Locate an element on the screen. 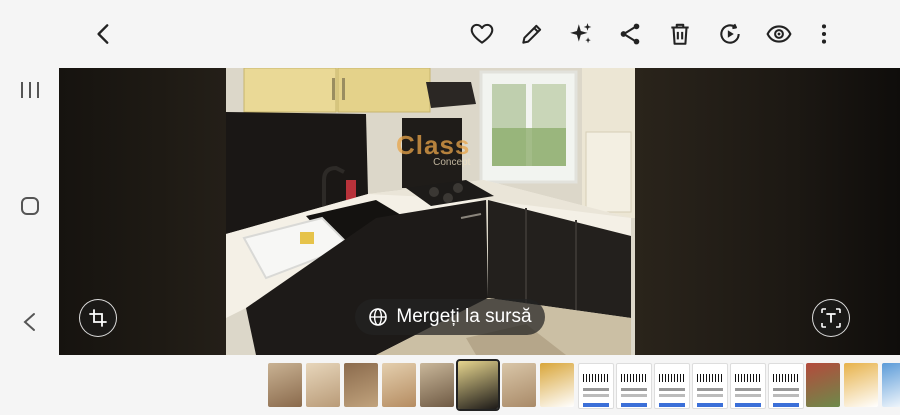 The width and height of the screenshot is (900, 415). share-icon is located at coordinates (630, 34).